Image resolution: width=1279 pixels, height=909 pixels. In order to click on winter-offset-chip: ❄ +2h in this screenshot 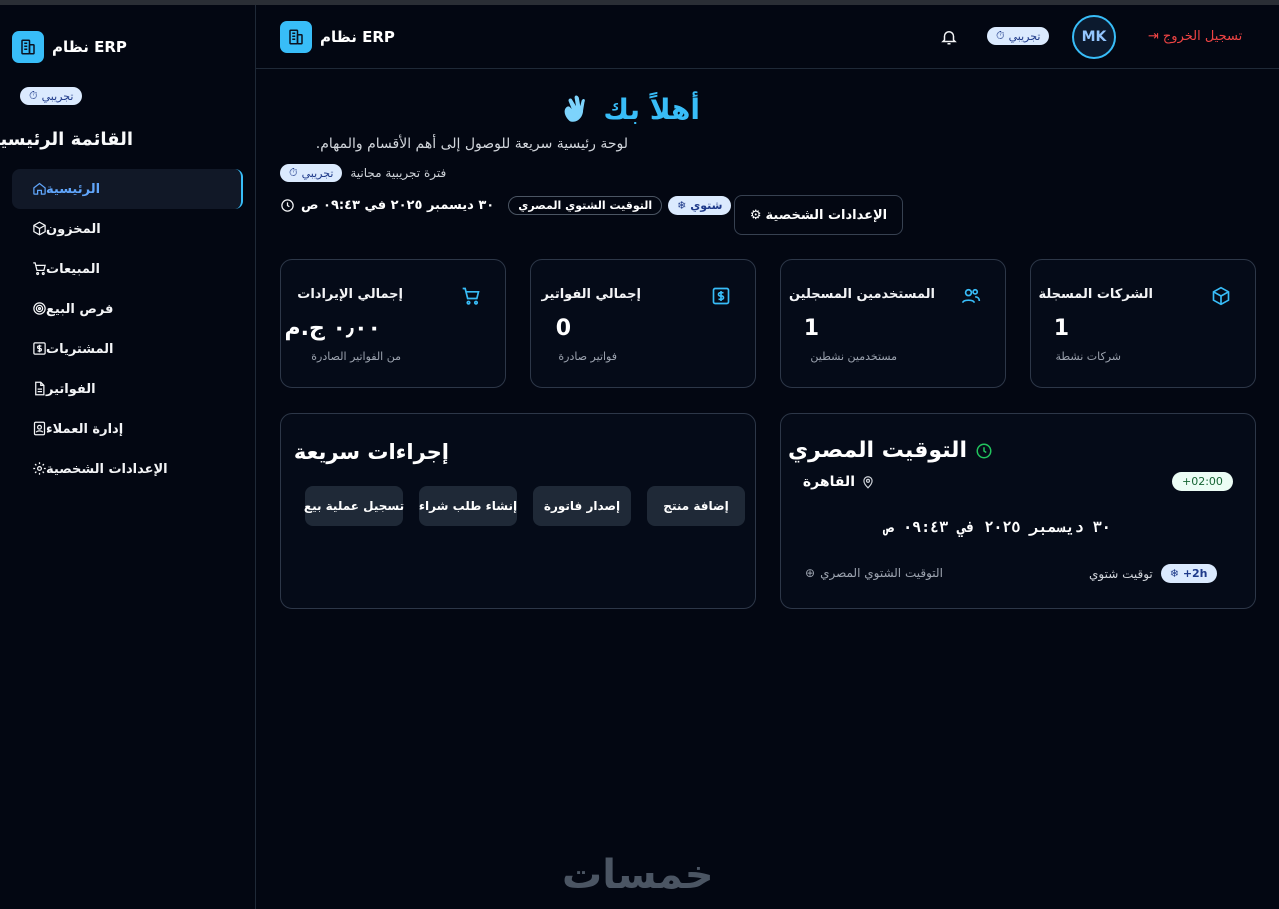, I will do `click(1188, 573)`.